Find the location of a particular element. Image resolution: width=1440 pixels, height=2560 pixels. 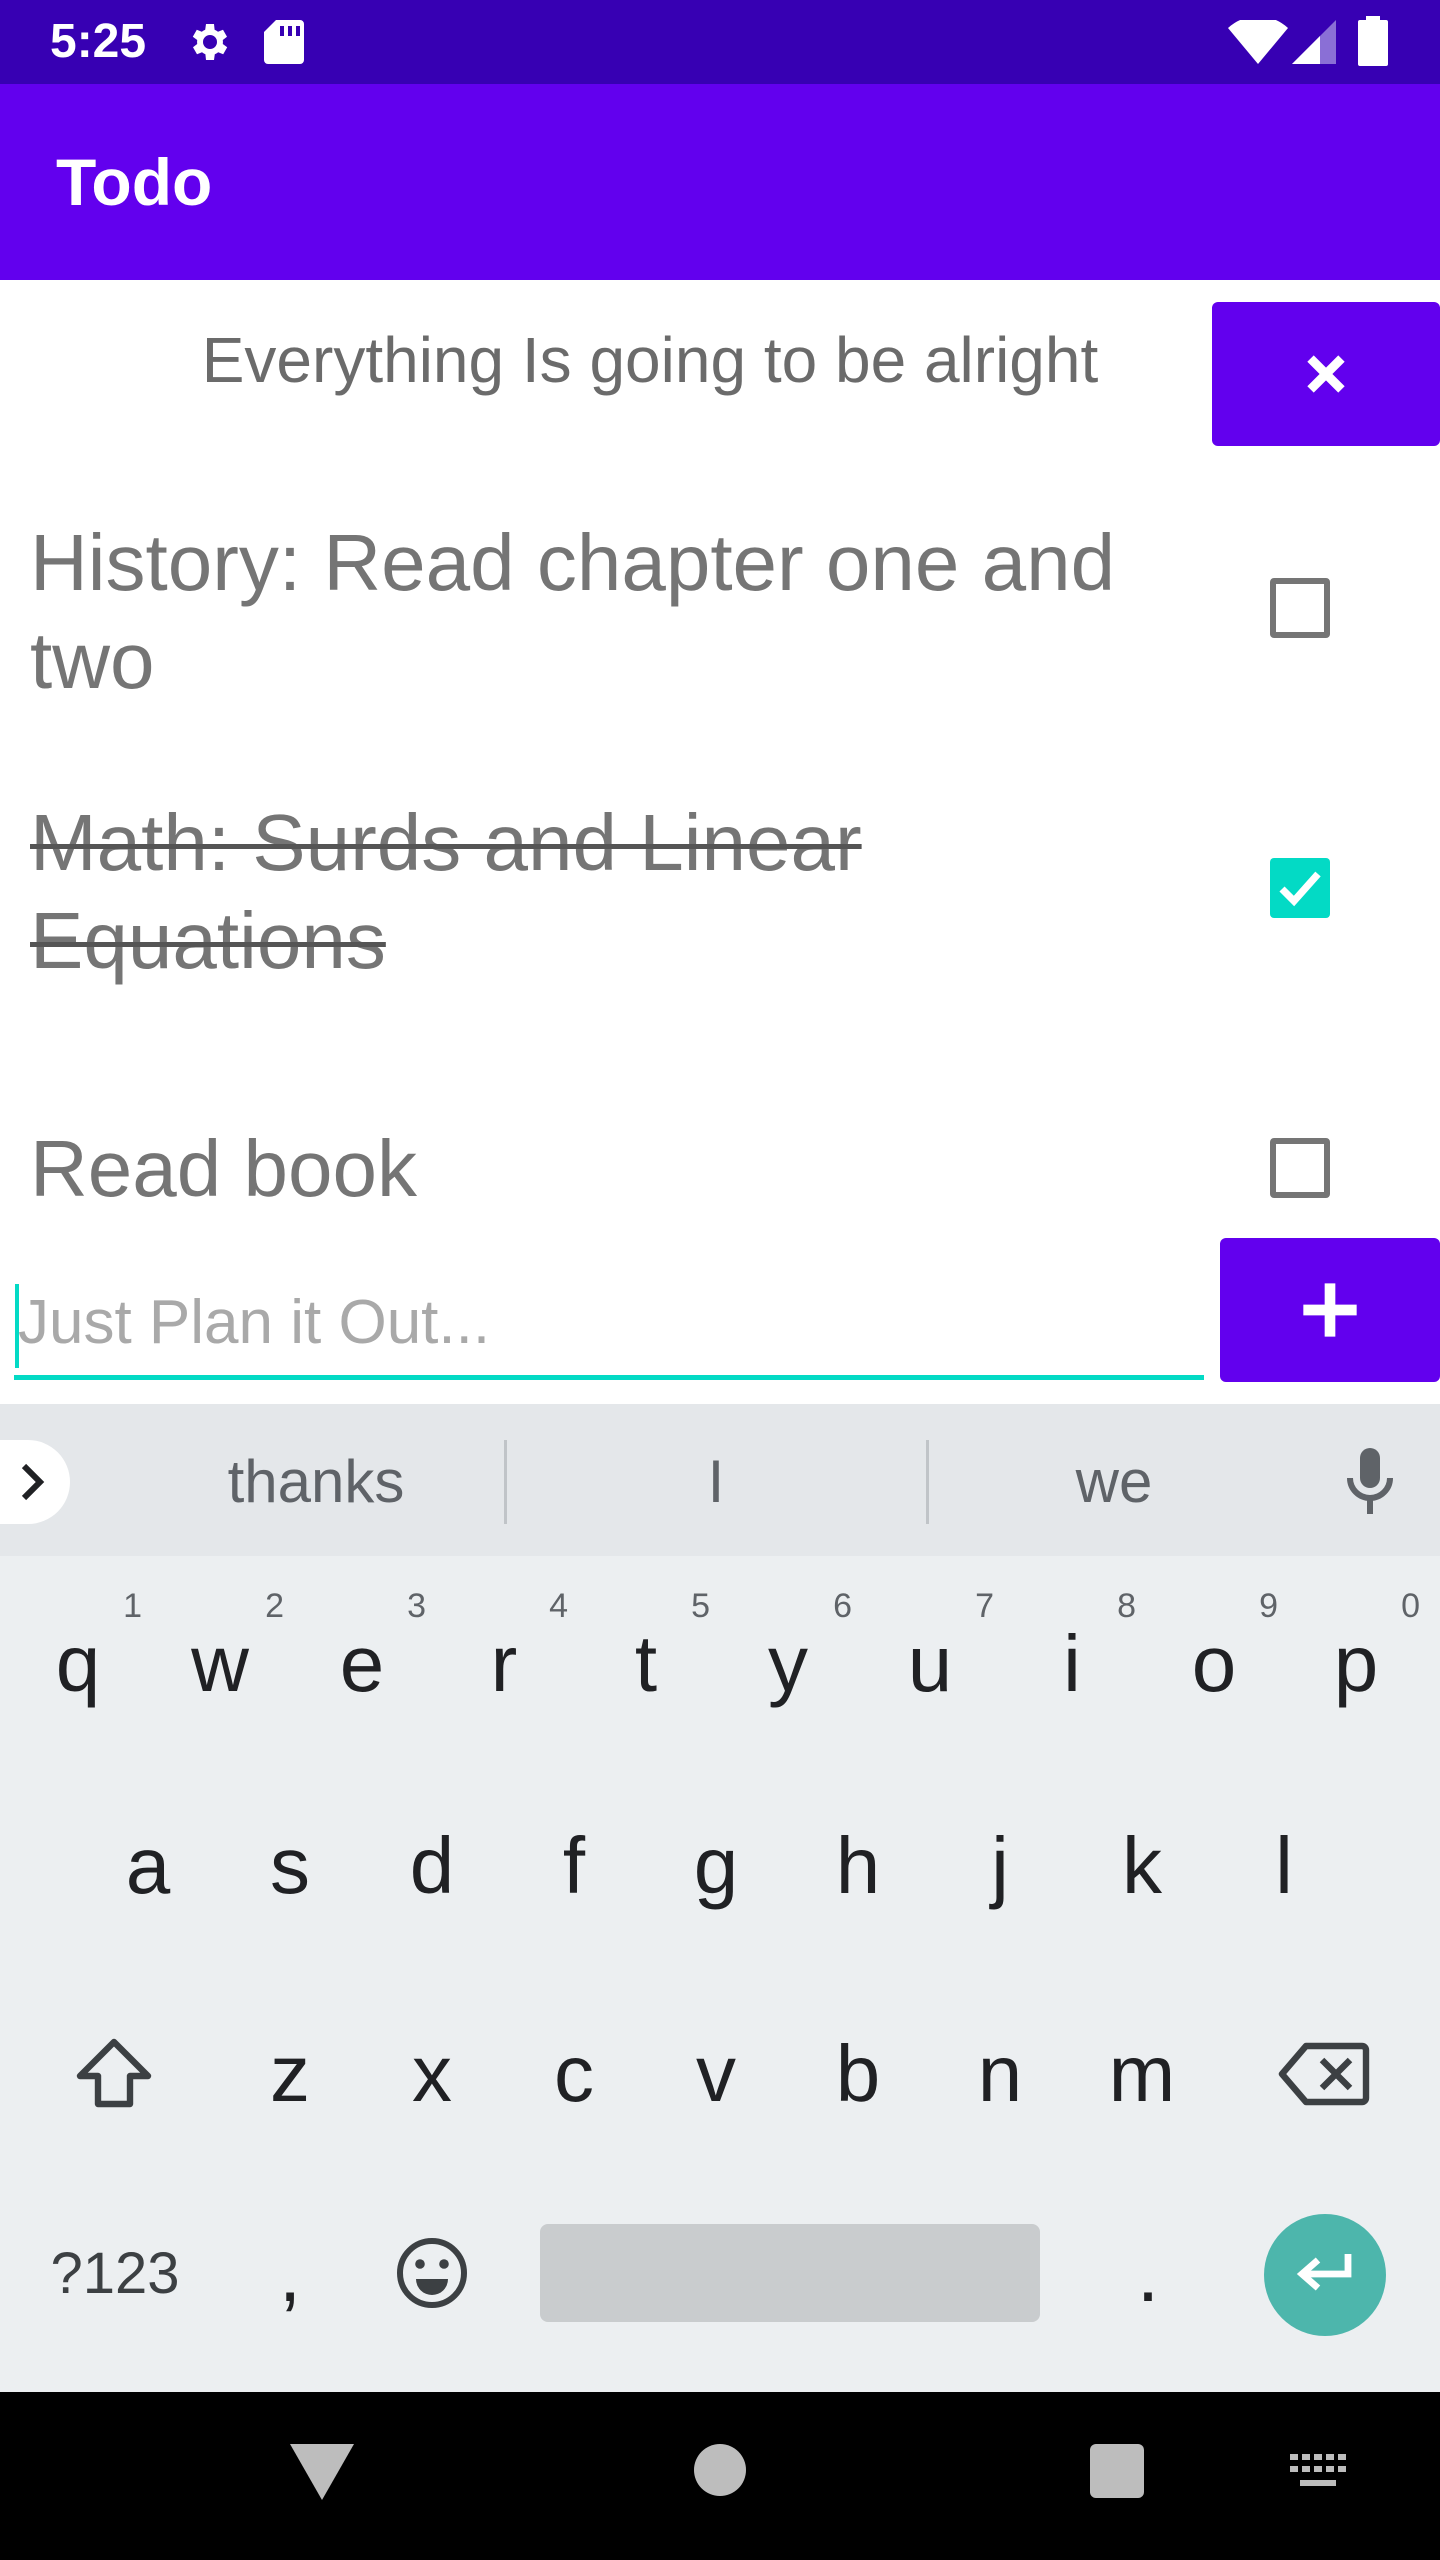

todo-item: History: Read chapter one and two is located at coordinates (720, 610).